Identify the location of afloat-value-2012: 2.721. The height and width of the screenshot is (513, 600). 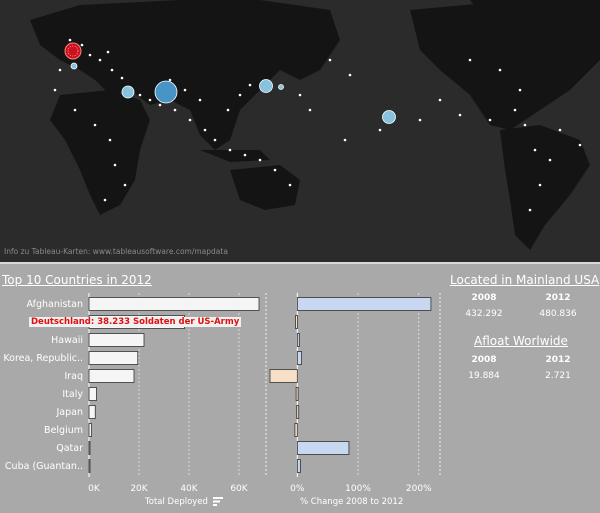
(558, 376).